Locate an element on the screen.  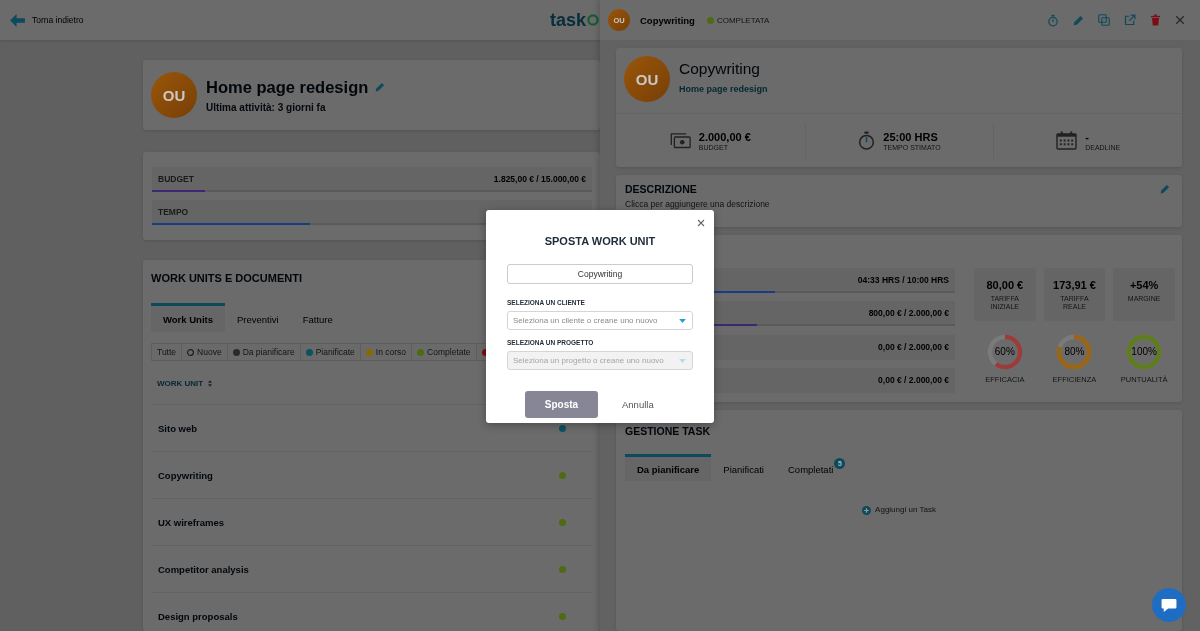
section-title: DESCRIZIONE is located at coordinates (661, 189).